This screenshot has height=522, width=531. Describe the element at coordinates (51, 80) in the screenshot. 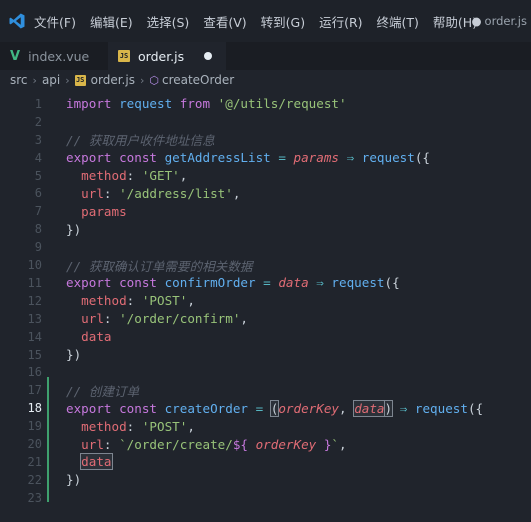

I see `breadcrumb-api: api` at that location.